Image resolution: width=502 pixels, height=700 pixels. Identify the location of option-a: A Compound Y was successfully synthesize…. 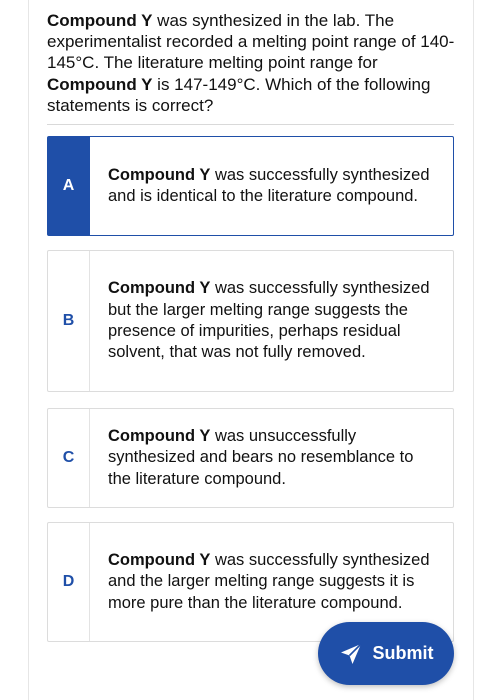
(250, 186).